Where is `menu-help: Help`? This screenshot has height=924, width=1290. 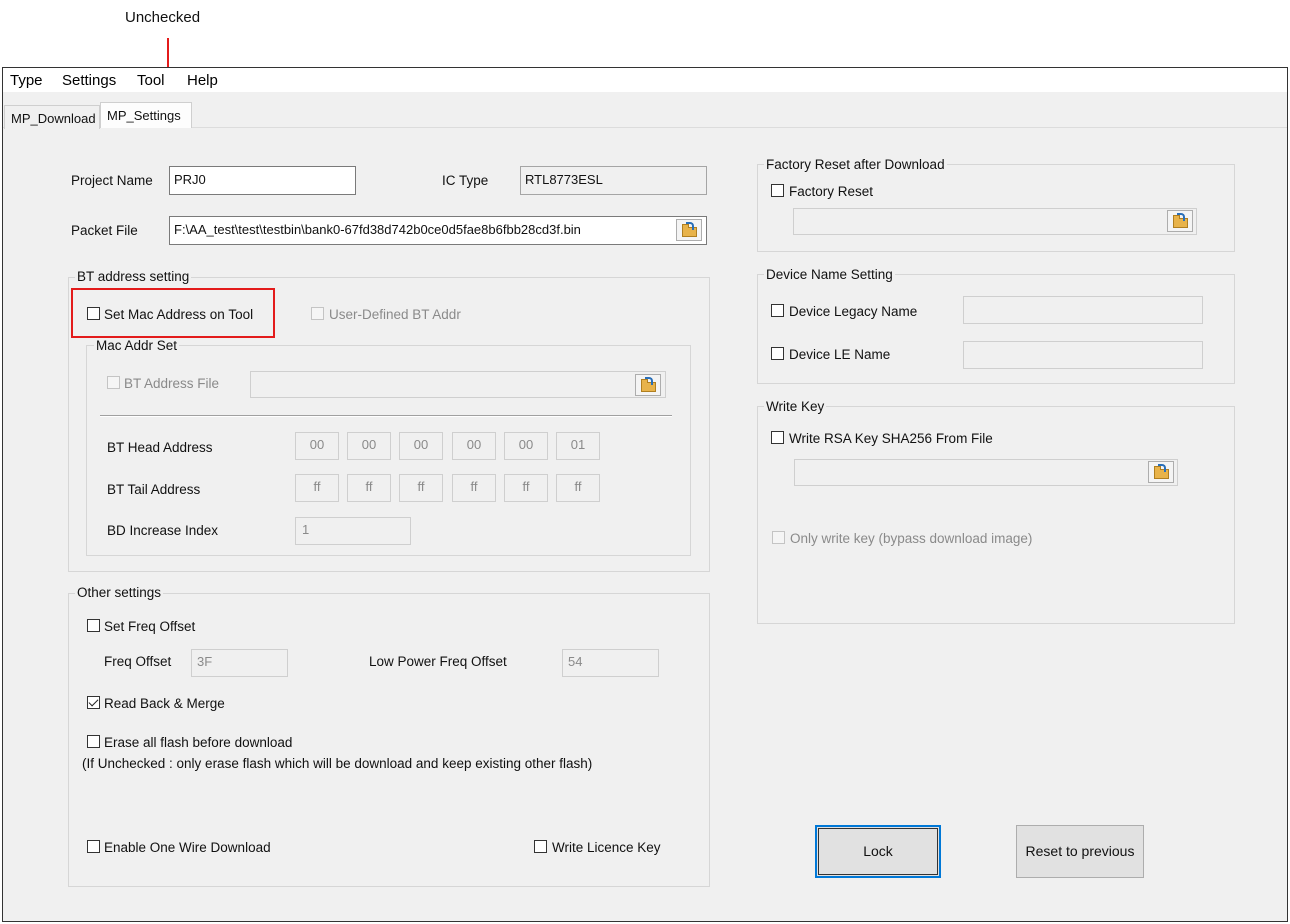
menu-help: Help is located at coordinates (202, 80).